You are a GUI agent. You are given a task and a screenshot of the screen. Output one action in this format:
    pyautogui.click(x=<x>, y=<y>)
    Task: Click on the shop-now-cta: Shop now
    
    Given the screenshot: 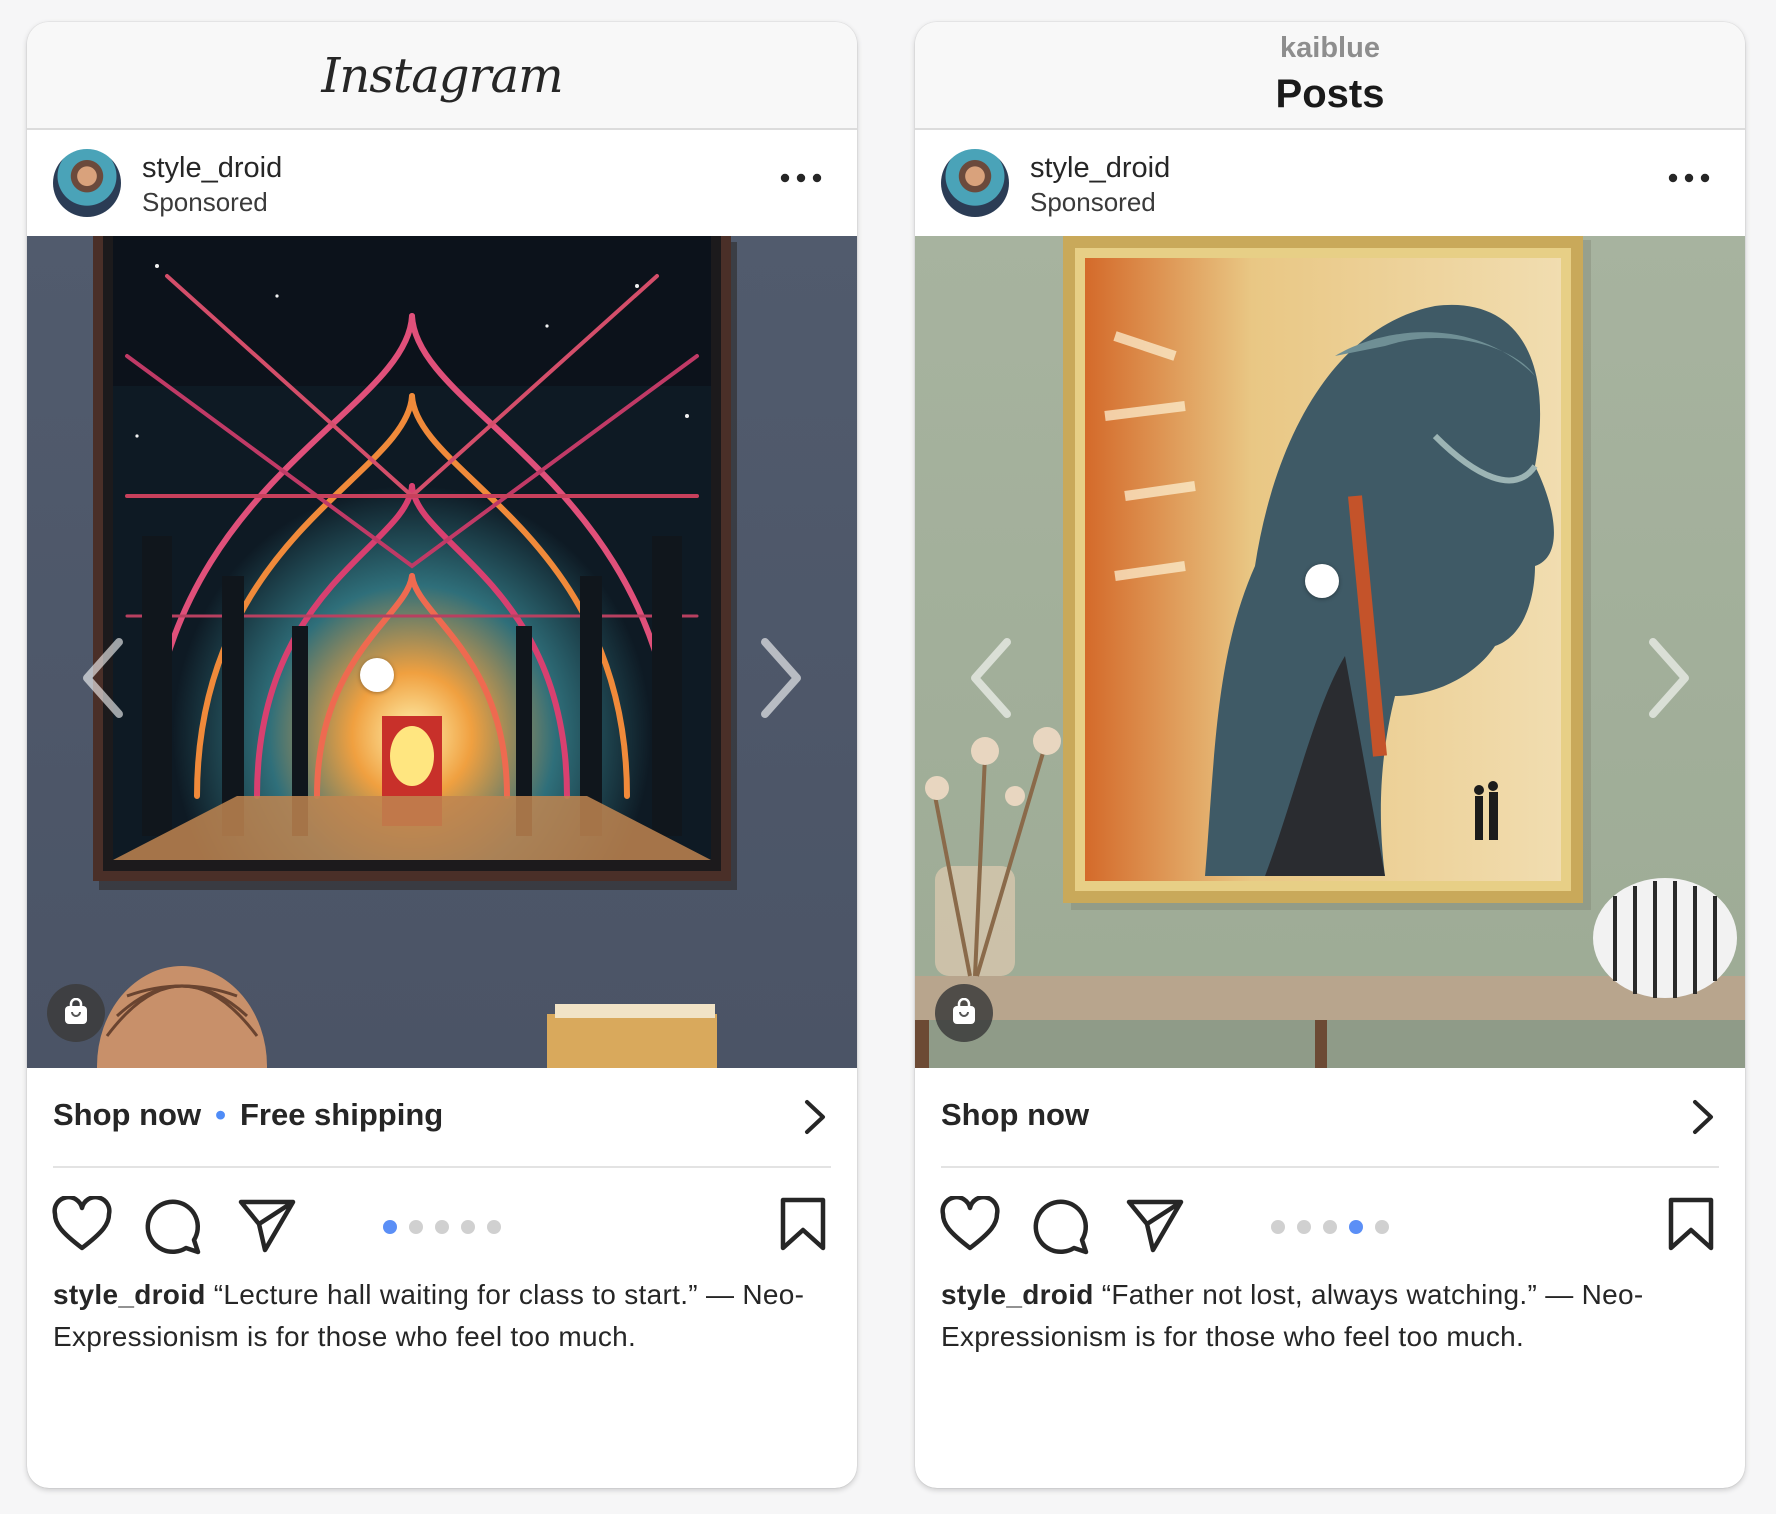 What is the action you would take?
    pyautogui.click(x=1330, y=1118)
    